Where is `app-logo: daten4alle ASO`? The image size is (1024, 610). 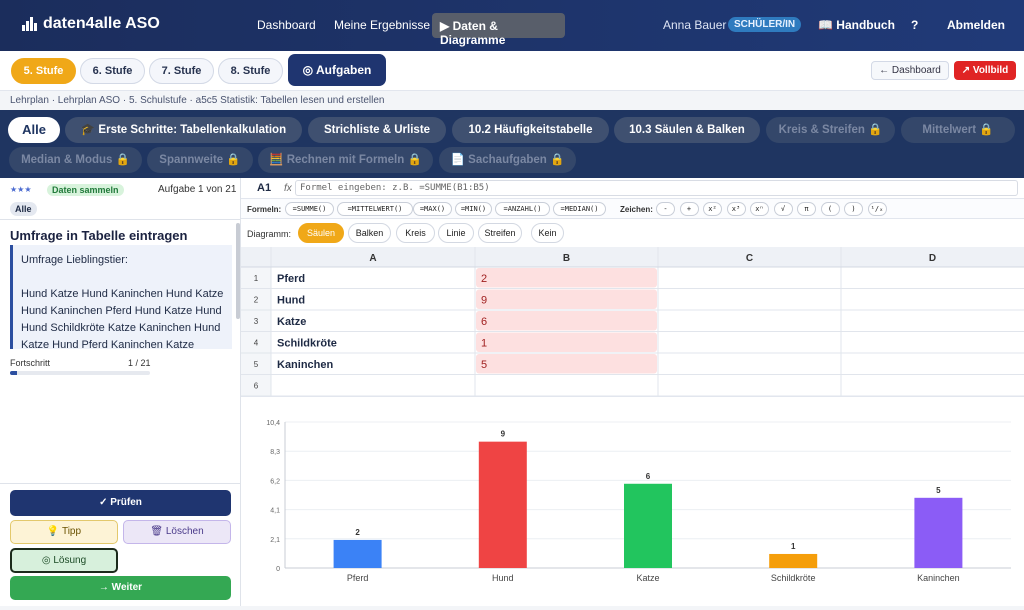
app-logo: daten4alle ASO is located at coordinates (91, 24).